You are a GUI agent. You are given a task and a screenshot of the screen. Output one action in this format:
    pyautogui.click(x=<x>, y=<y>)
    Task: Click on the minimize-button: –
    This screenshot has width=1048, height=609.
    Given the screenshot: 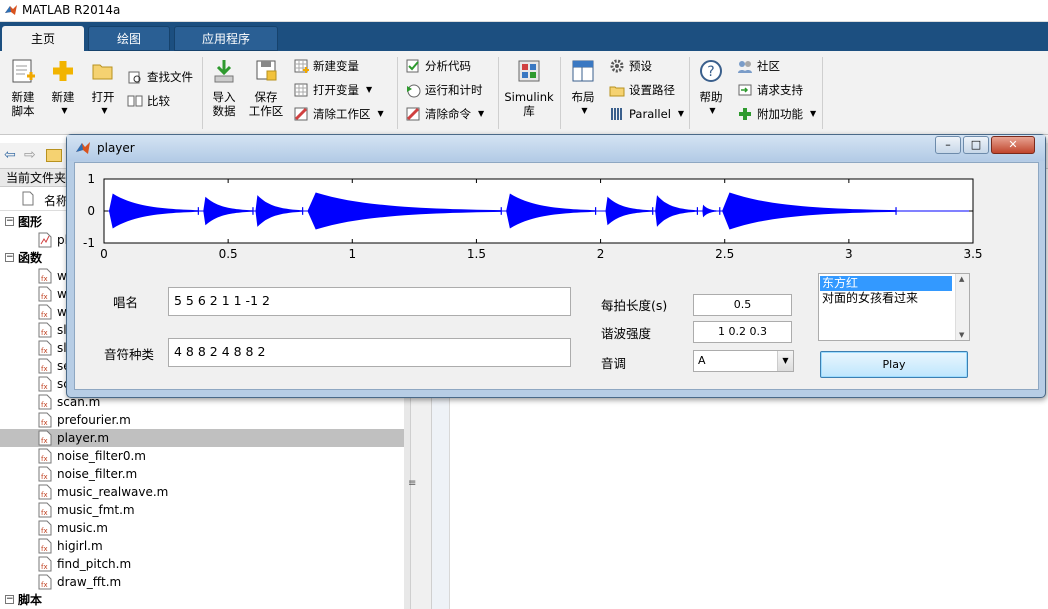 What is the action you would take?
    pyautogui.click(x=948, y=145)
    